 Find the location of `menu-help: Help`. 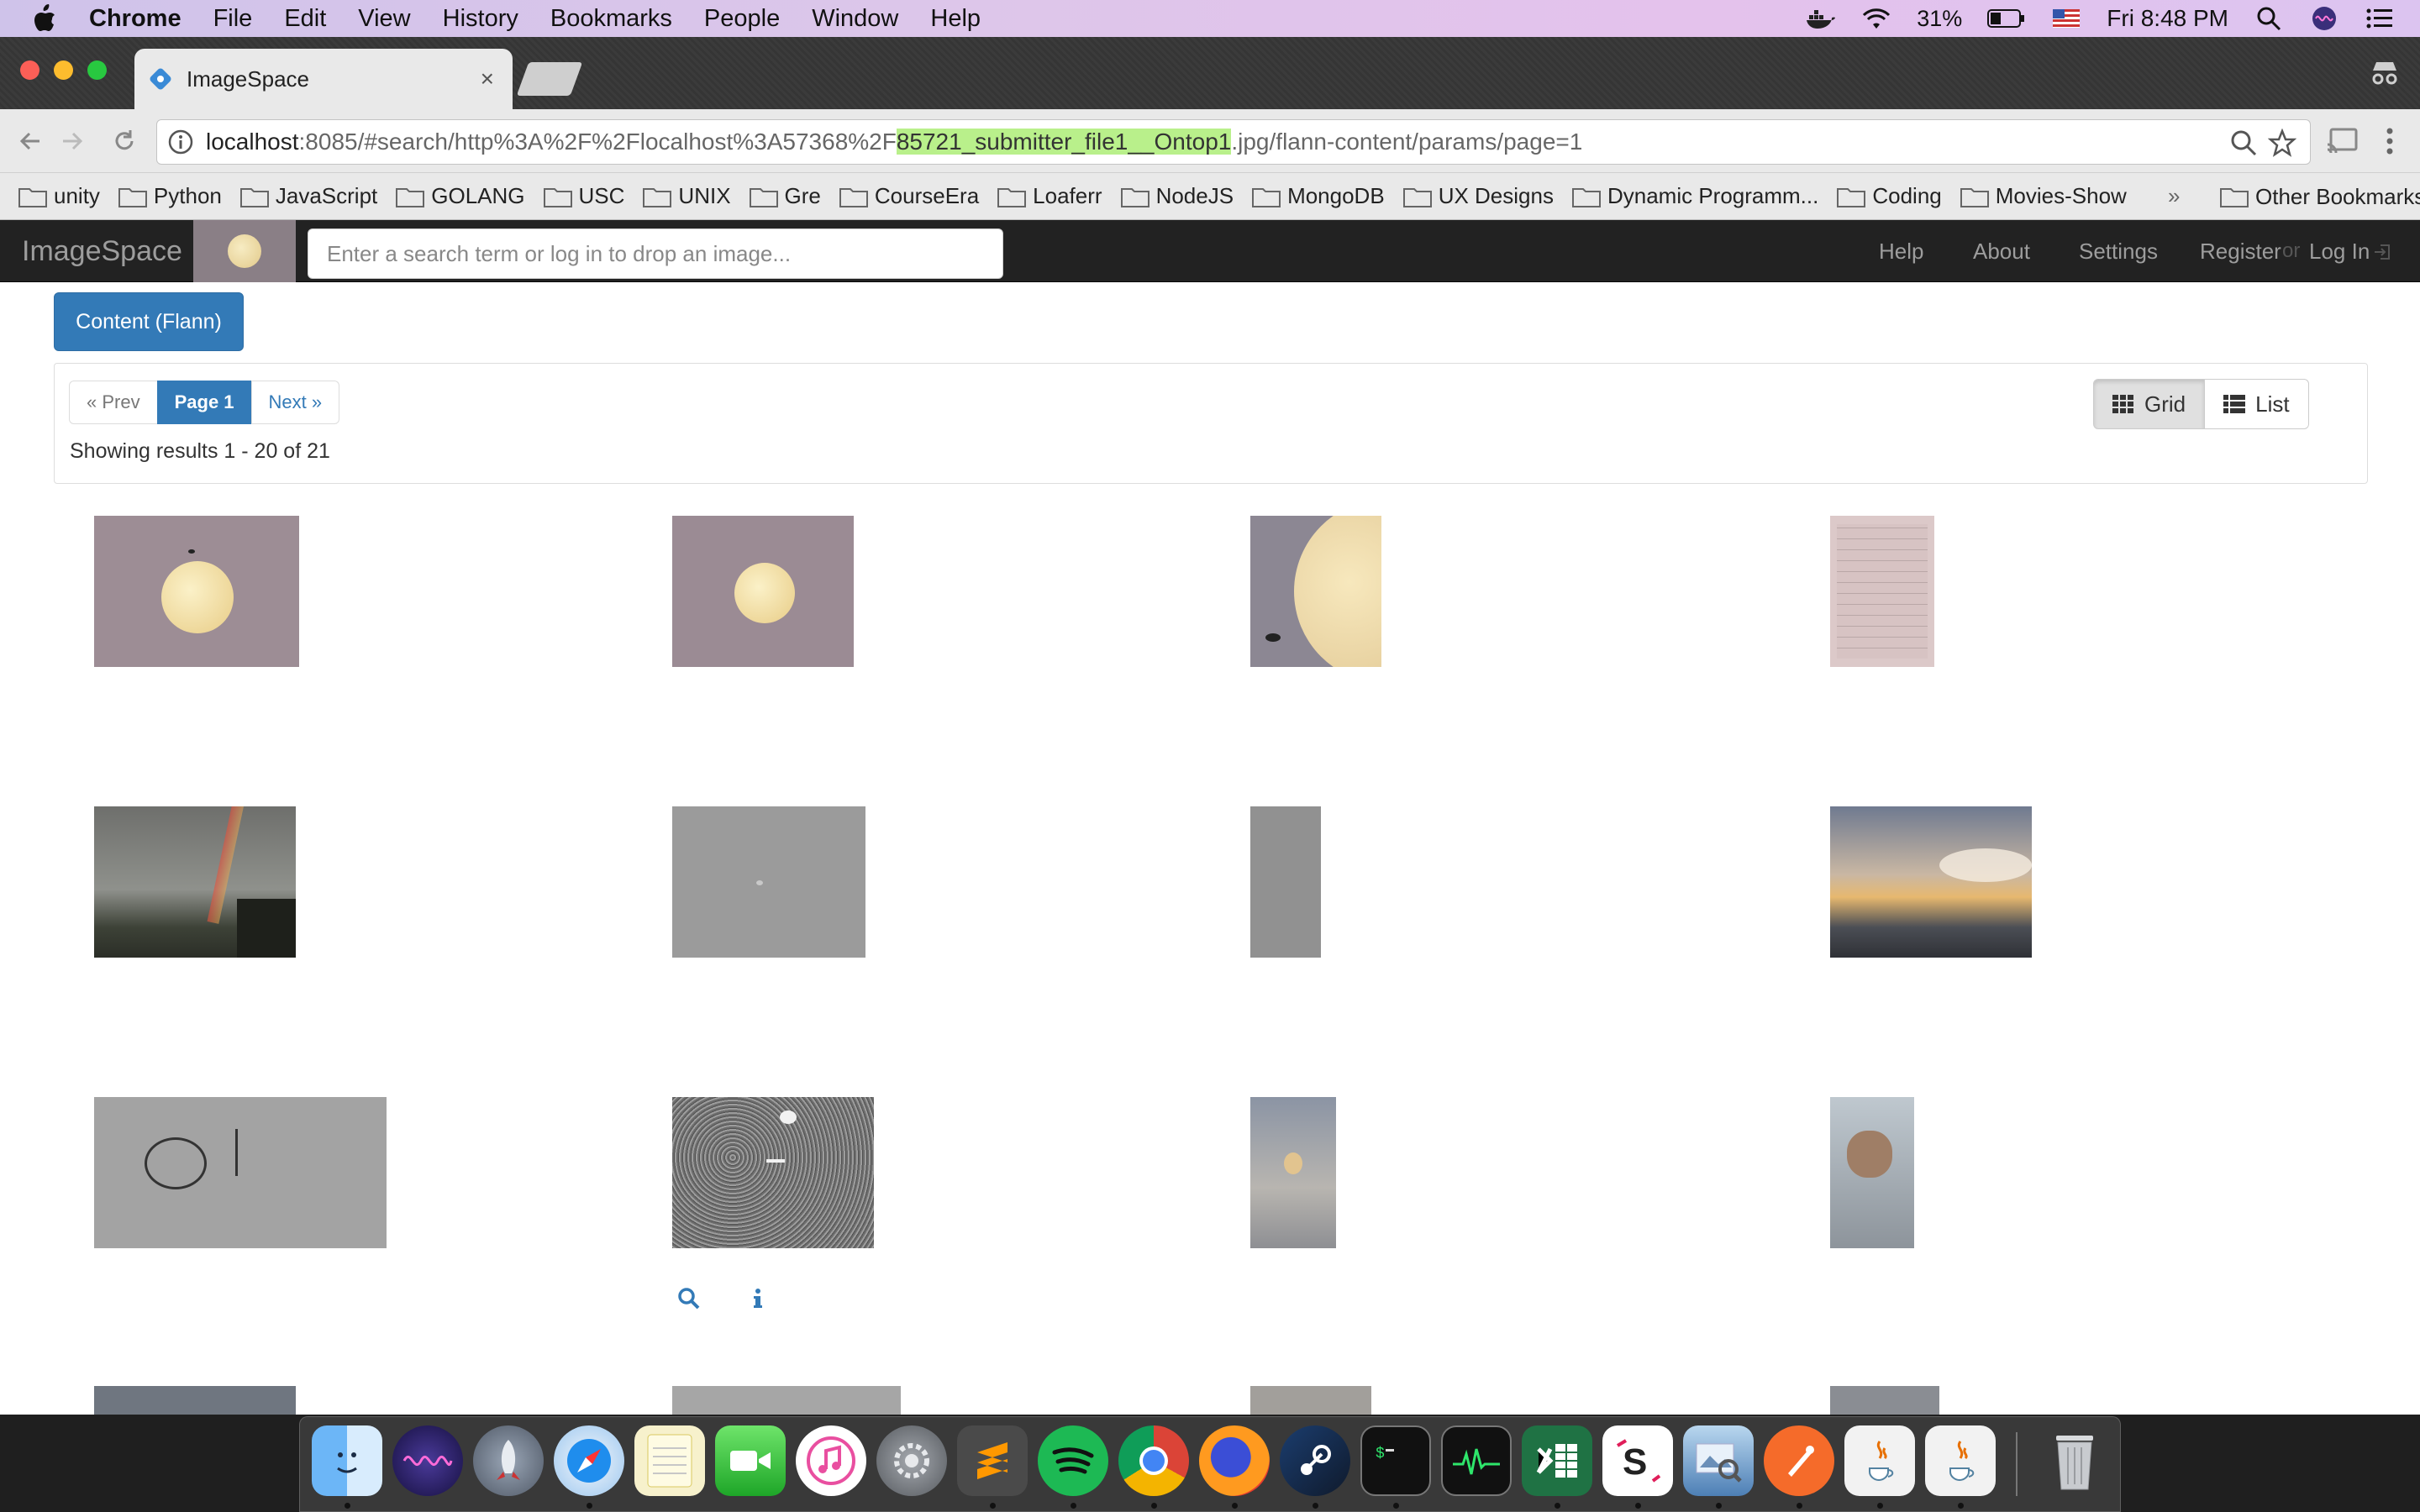

menu-help: Help is located at coordinates (956, 19).